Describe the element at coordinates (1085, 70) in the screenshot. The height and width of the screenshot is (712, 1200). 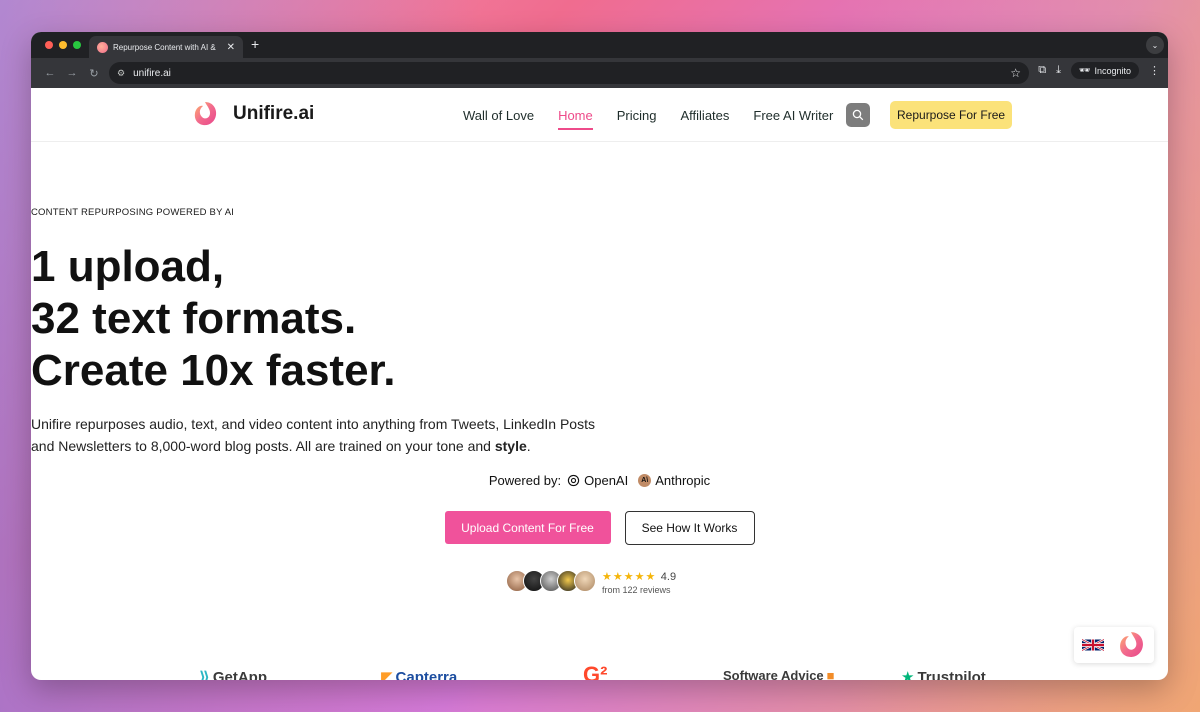
I see `incognito-icon: 🕶` at that location.